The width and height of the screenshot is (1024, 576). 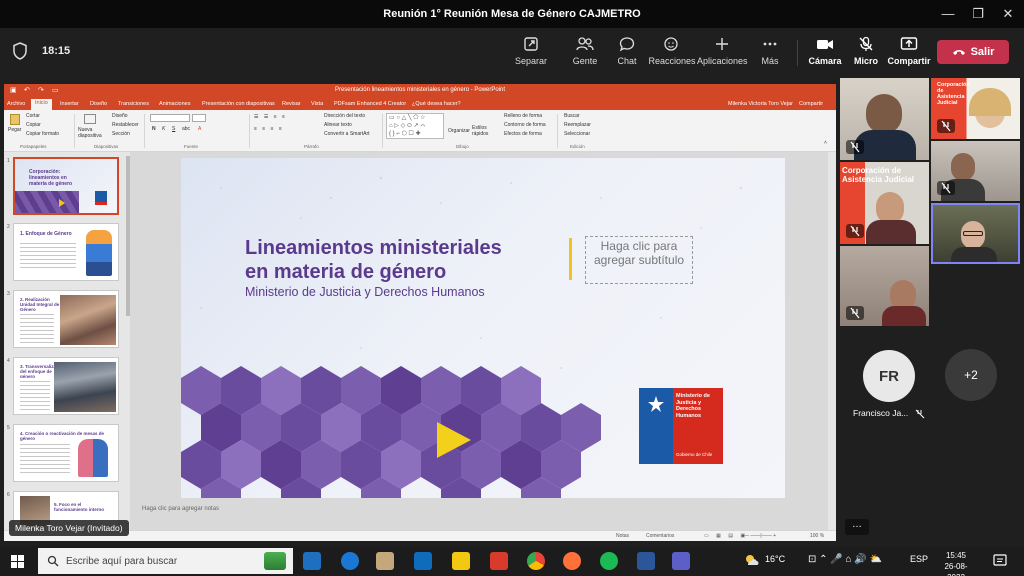 What do you see at coordinates (317, 104) in the screenshot?
I see `tab-vista: Vista` at bounding box center [317, 104].